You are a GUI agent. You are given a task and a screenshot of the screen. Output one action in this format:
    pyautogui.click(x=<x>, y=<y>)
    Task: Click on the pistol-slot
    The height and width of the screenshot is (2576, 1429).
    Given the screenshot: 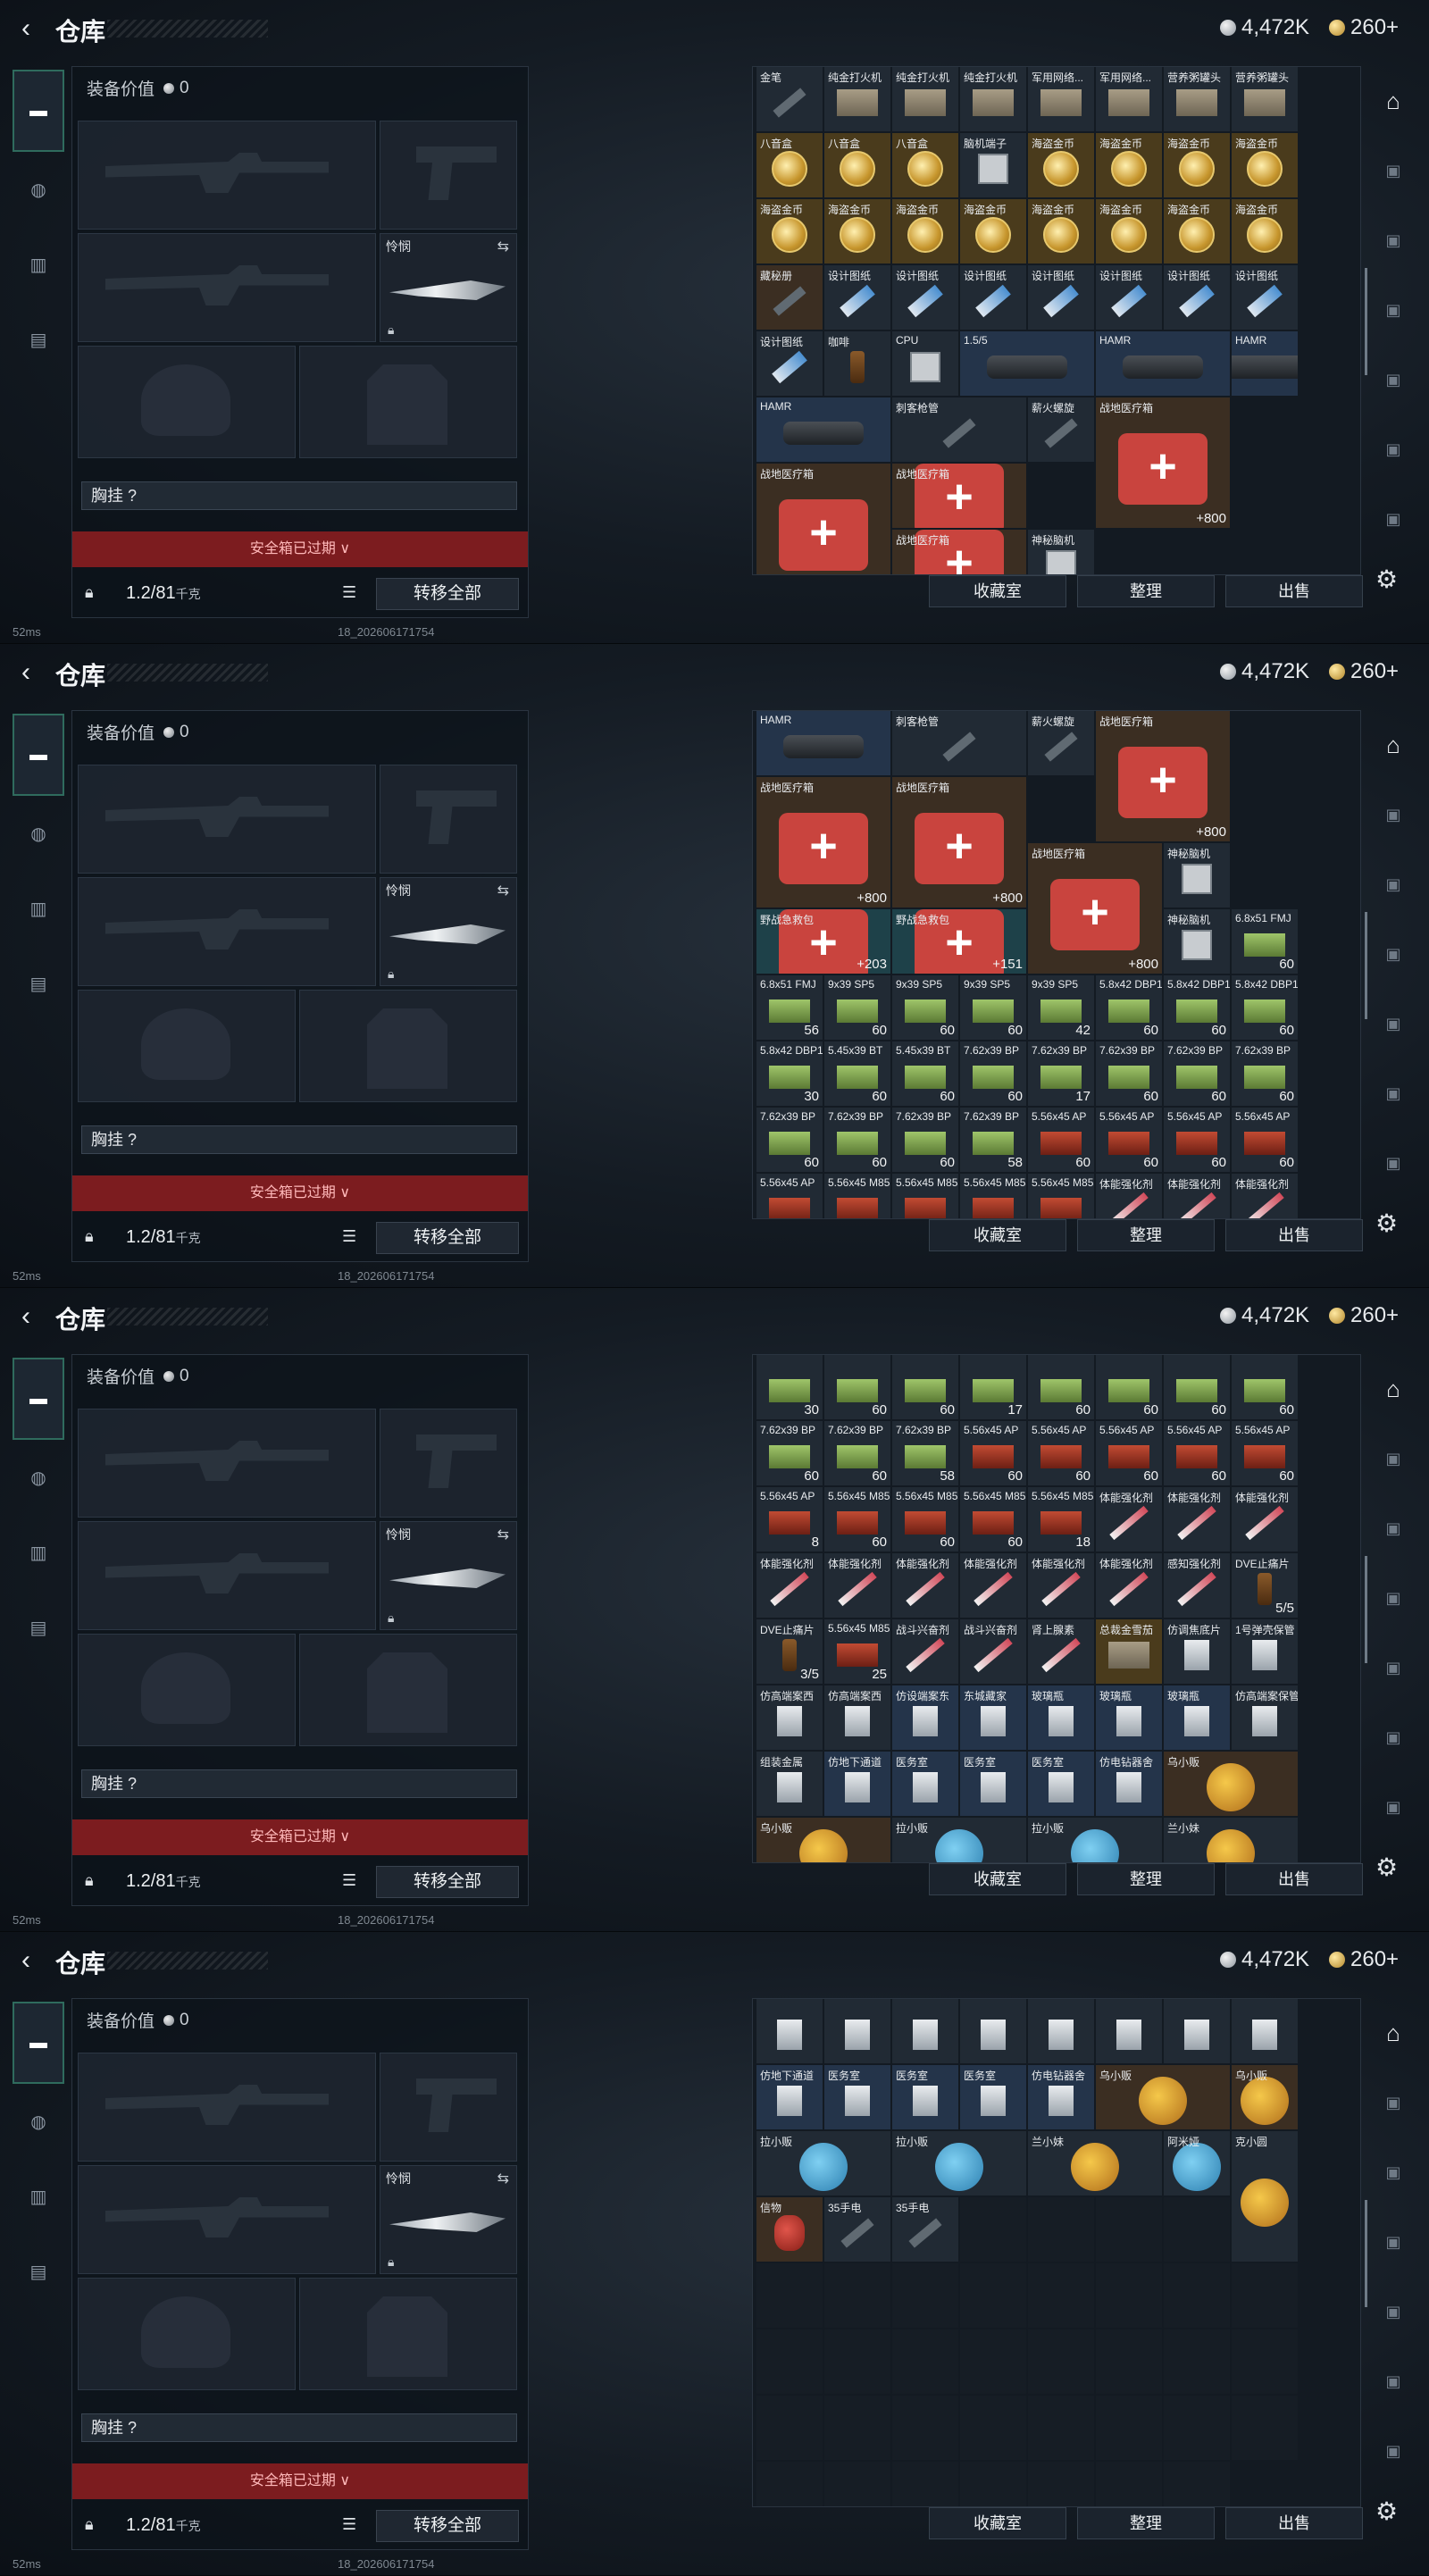 What is the action you would take?
    pyautogui.click(x=448, y=1464)
    